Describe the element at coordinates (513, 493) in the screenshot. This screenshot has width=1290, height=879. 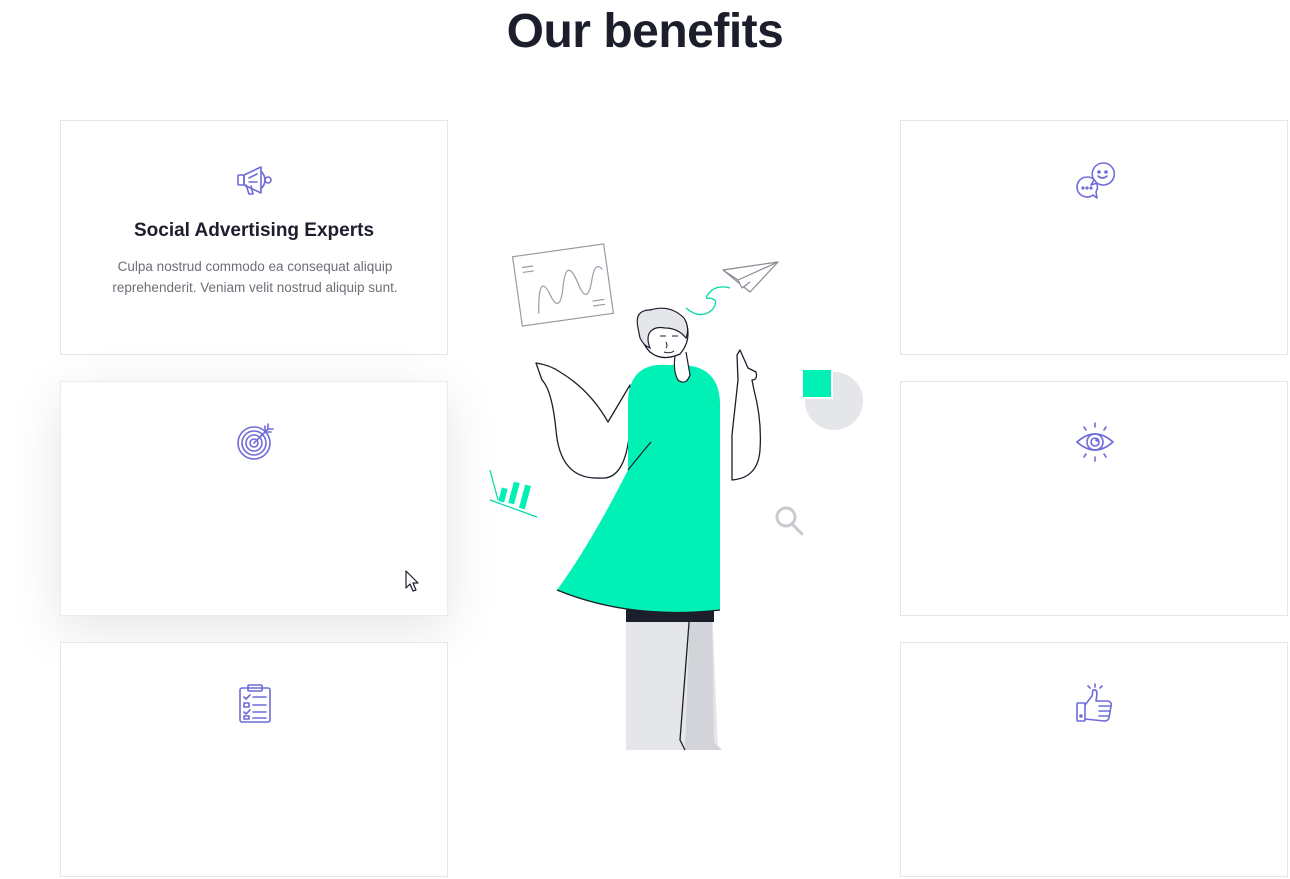
I see `bar-chart-icon` at that location.